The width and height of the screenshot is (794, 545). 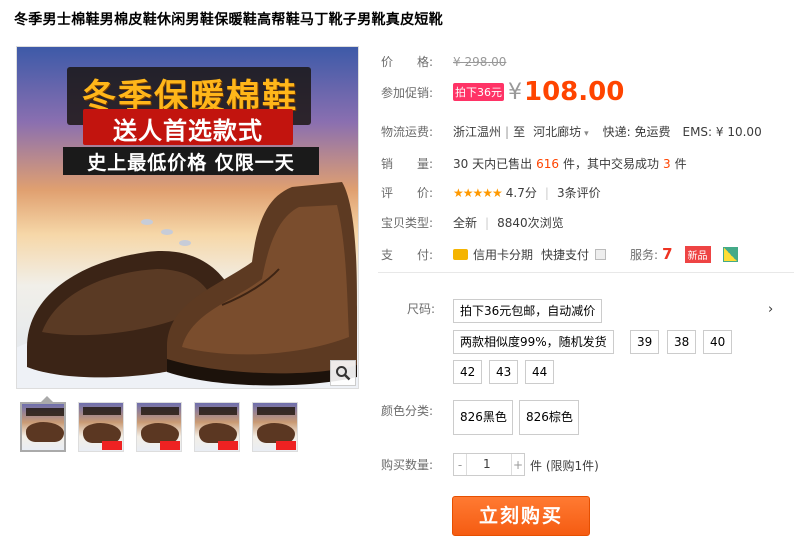 What do you see at coordinates (565, 254) in the screenshot?
I see `quick-pay-link: 快捷支付` at bounding box center [565, 254].